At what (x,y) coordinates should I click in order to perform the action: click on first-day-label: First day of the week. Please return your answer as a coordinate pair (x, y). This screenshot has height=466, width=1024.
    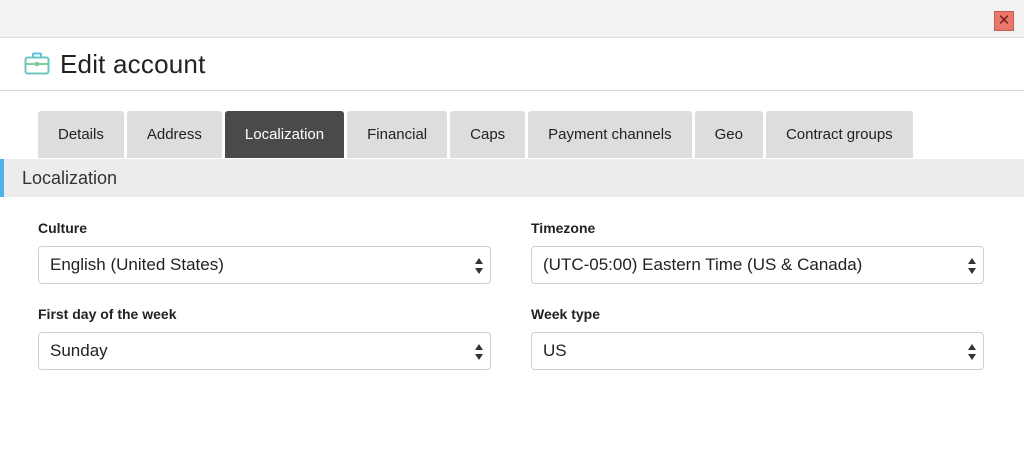
    Looking at the image, I should click on (107, 314).